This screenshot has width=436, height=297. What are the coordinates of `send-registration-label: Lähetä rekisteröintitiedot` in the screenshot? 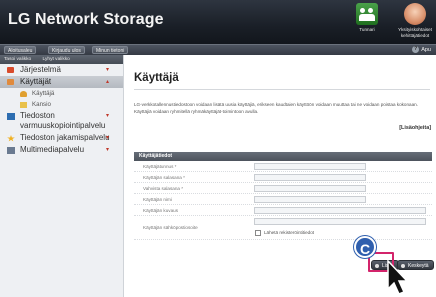 It's located at (289, 232).